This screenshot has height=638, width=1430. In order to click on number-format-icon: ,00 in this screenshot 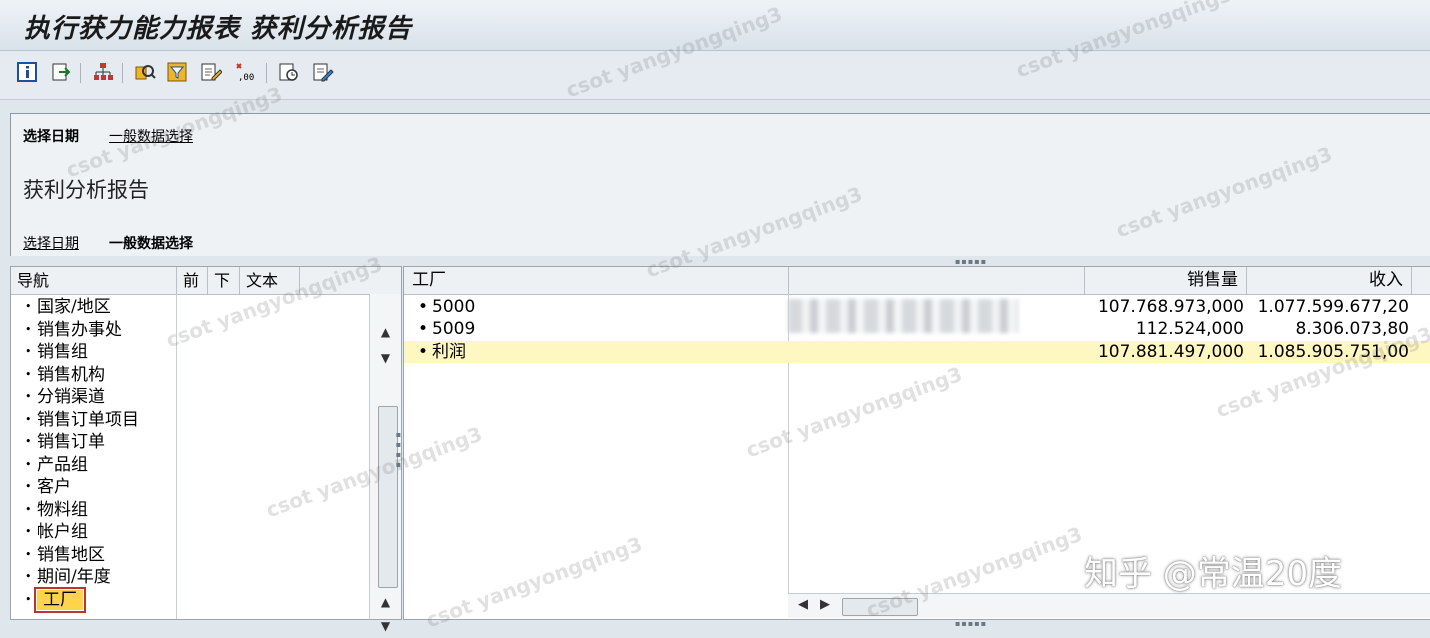, I will do `click(245, 72)`.